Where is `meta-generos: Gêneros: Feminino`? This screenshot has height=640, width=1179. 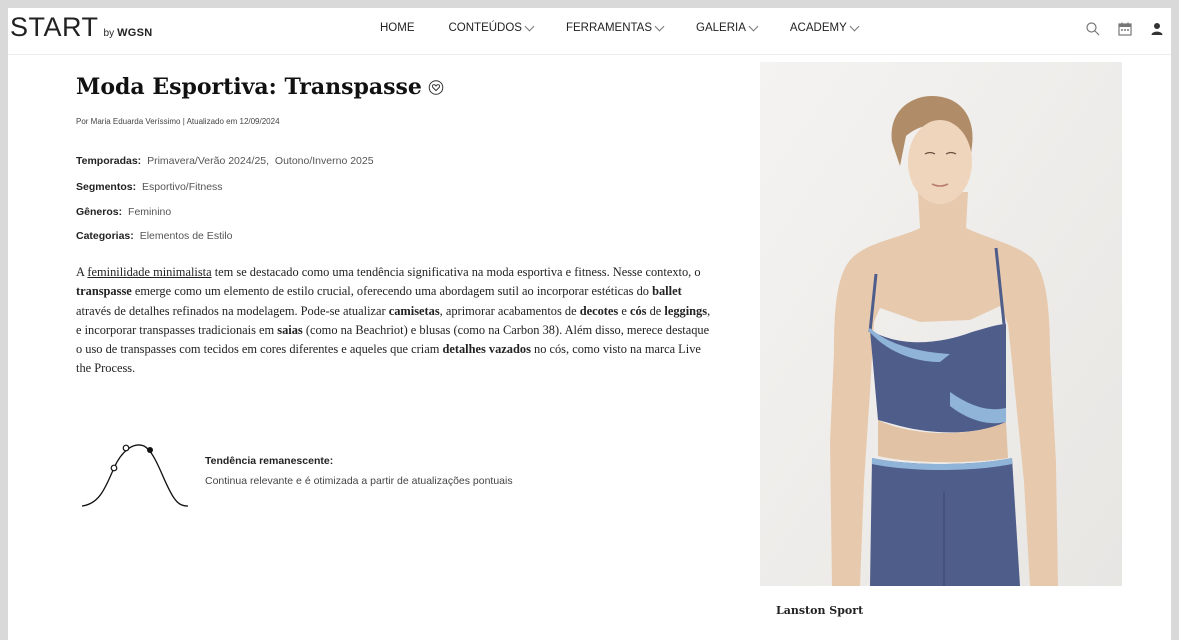 meta-generos: Gêneros: Feminino is located at coordinates (123, 212).